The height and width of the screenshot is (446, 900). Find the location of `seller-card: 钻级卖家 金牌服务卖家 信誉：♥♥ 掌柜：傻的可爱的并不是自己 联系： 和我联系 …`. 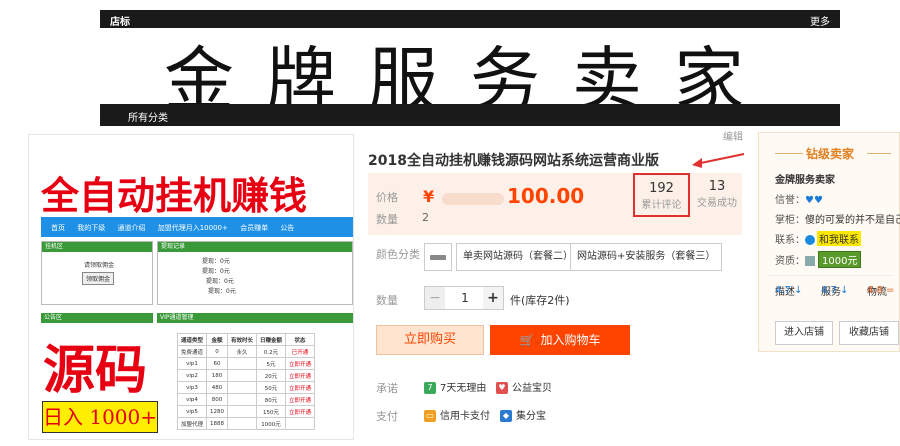

seller-card: 钻级卖家 金牌服务卖家 信誉：♥♥ 掌柜：傻的可爱的并不是自己 联系： 和我联系 … is located at coordinates (829, 242).